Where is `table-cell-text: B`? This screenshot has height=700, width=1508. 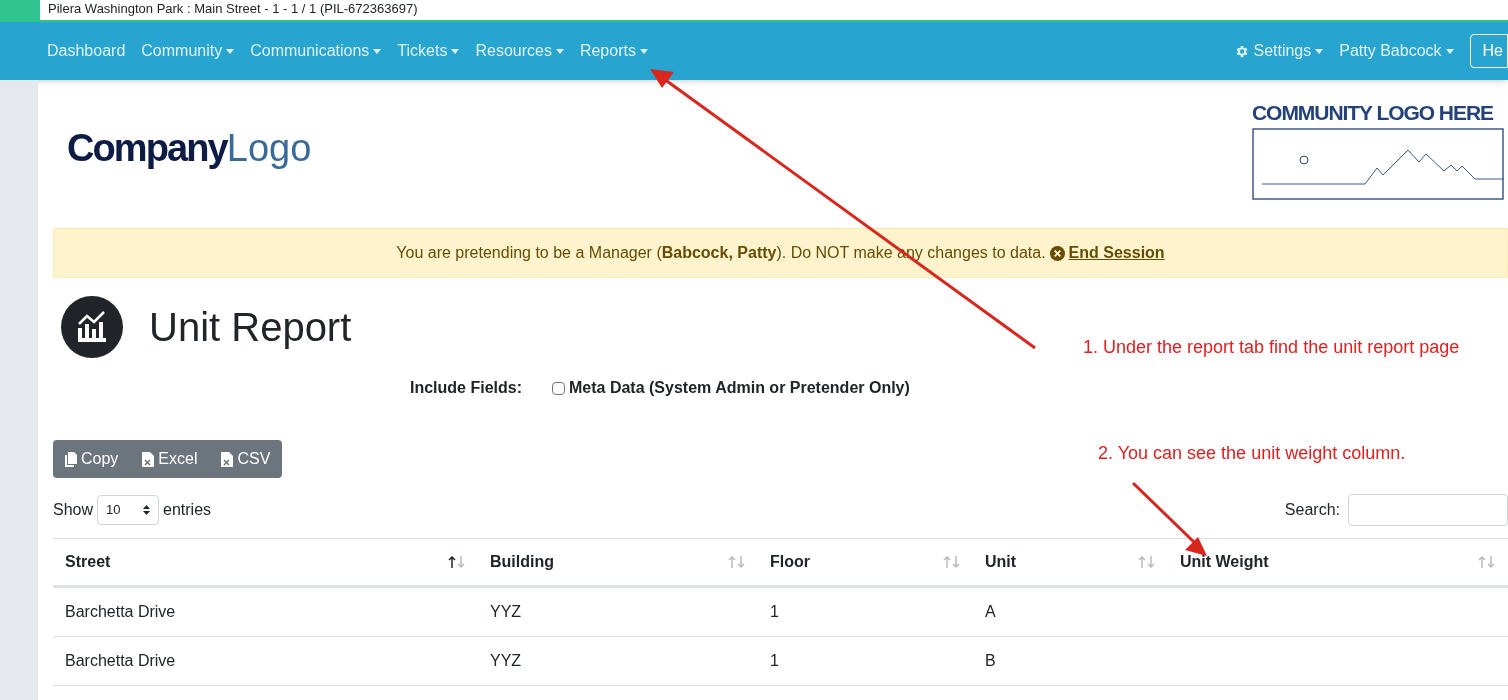
table-cell-text: B is located at coordinates (990, 661).